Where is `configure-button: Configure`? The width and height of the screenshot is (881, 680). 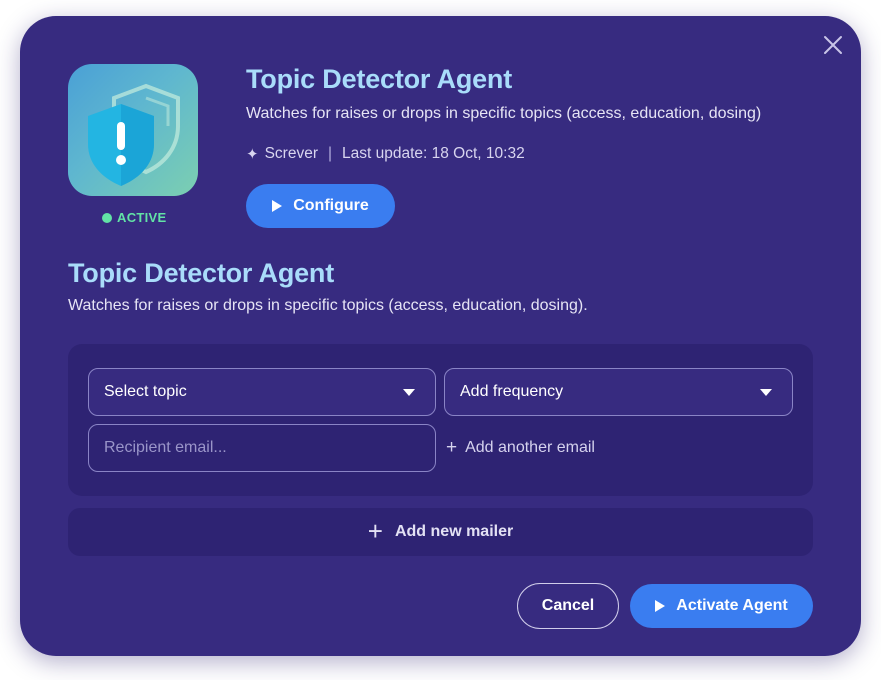
configure-button: Configure is located at coordinates (320, 206).